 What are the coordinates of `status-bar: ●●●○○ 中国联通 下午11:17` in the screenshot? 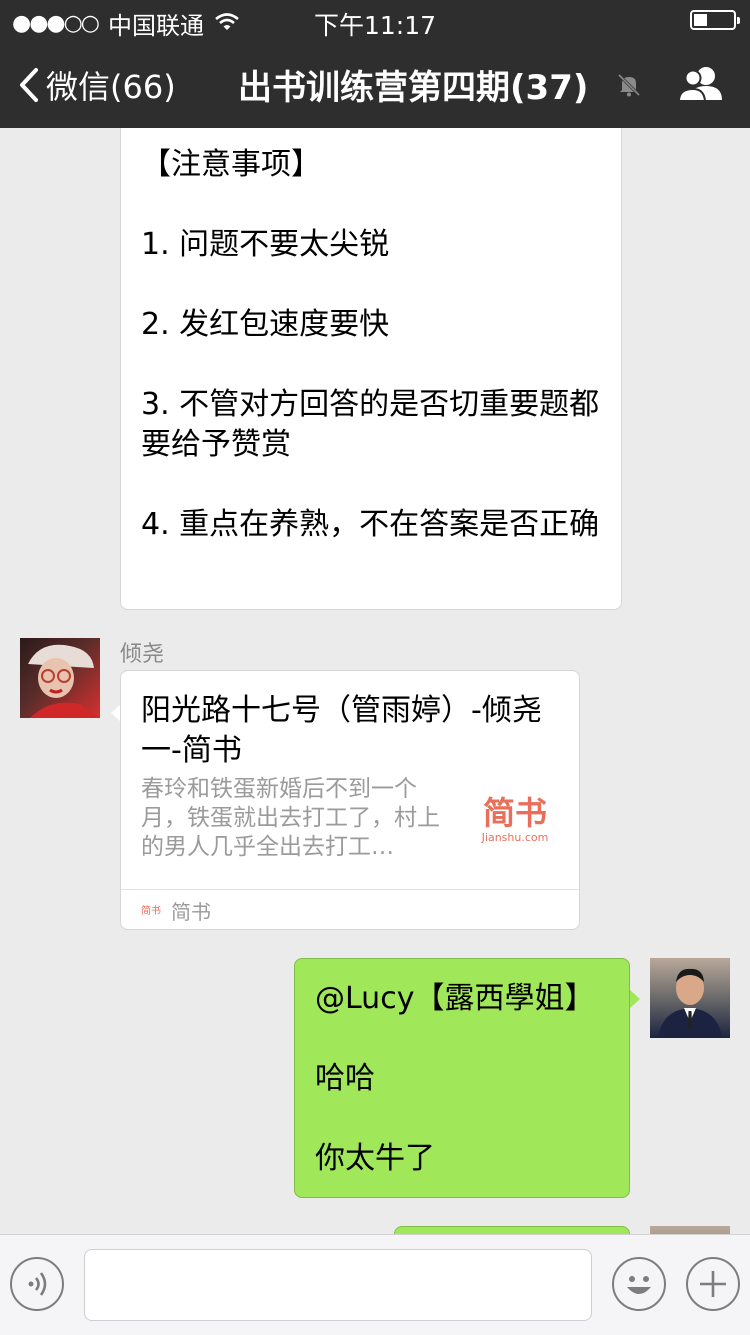 It's located at (375, 20).